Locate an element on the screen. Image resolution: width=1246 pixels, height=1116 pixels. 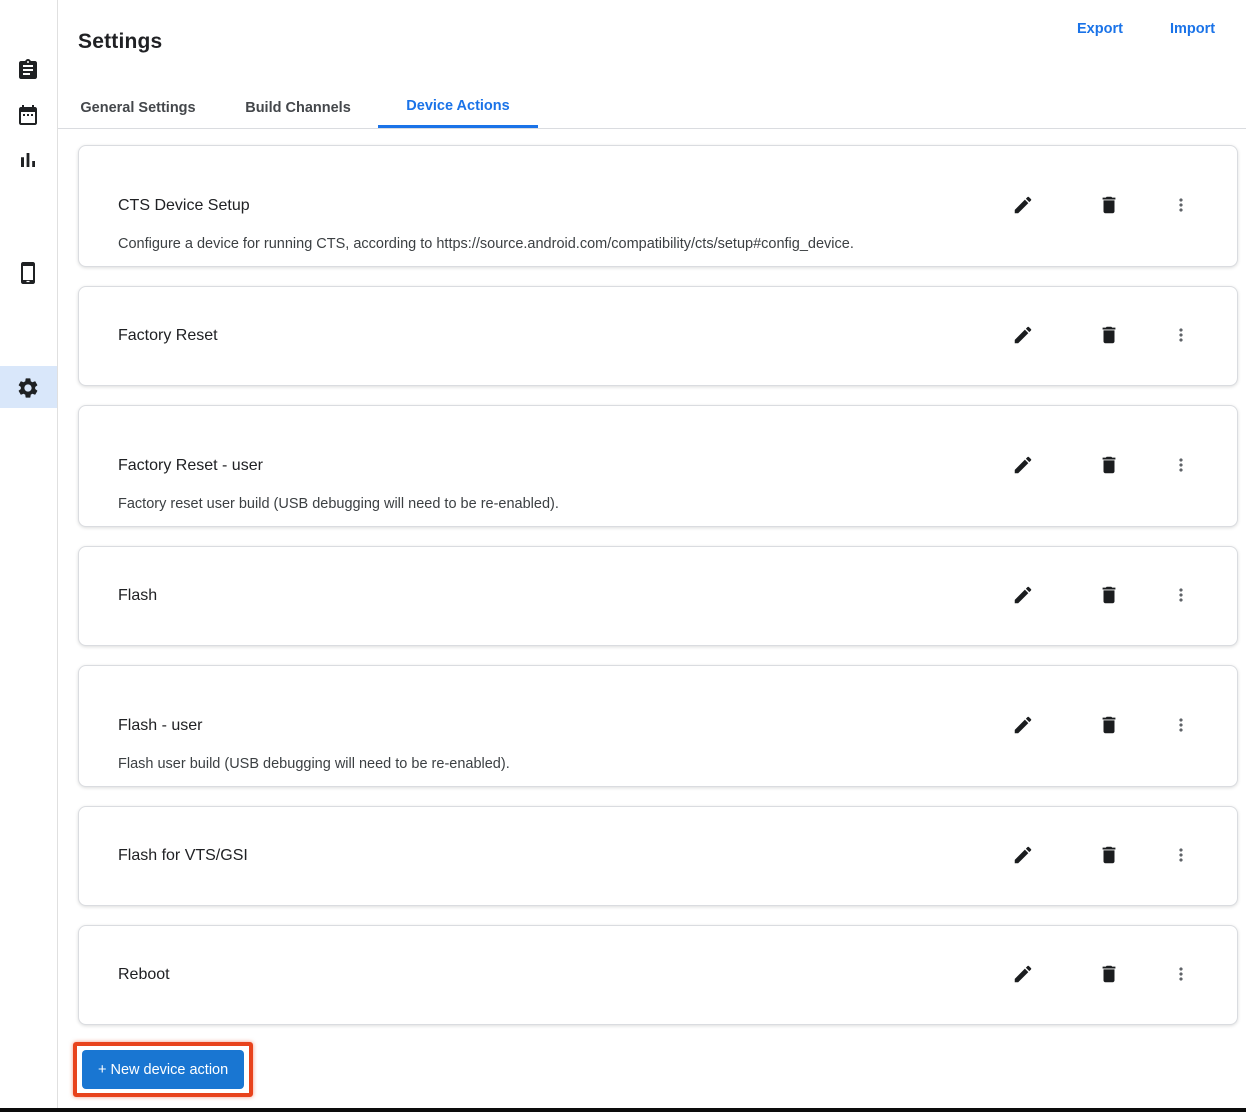
tab-device-actions: Device Actions is located at coordinates (458, 107).